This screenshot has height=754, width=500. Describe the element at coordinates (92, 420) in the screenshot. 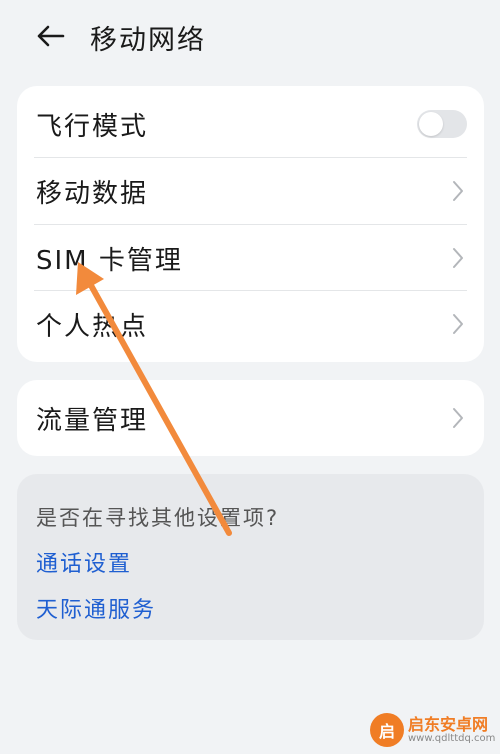

I see `traffic-management-label: 流量管理` at that location.